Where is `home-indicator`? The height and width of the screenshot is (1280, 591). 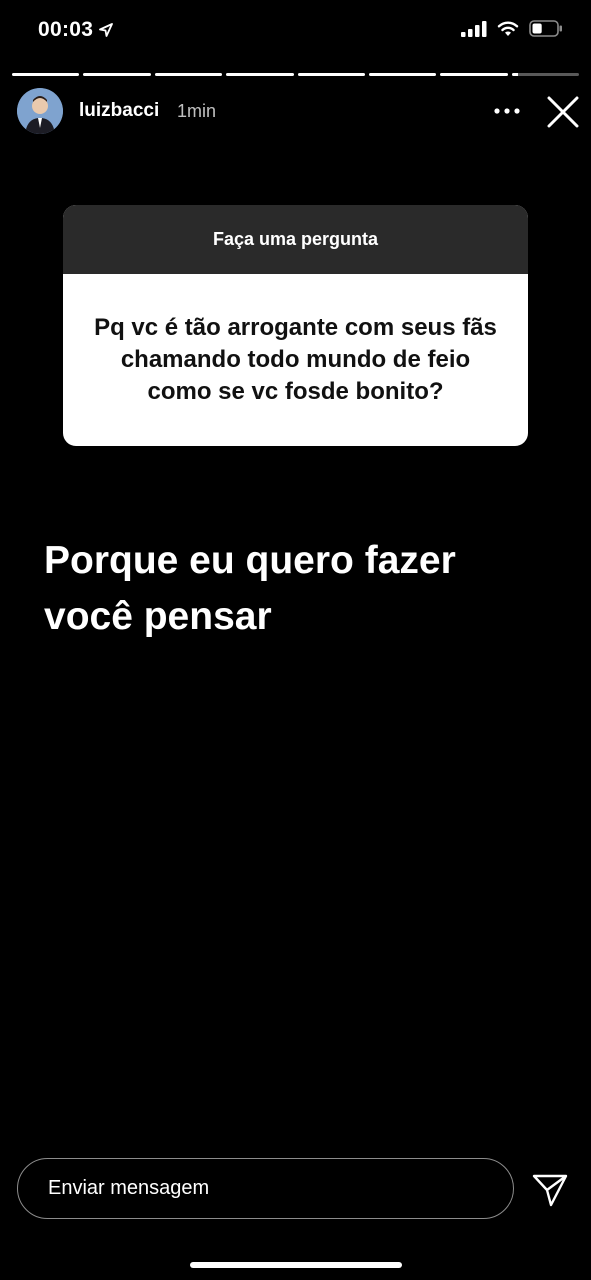 home-indicator is located at coordinates (296, 1265).